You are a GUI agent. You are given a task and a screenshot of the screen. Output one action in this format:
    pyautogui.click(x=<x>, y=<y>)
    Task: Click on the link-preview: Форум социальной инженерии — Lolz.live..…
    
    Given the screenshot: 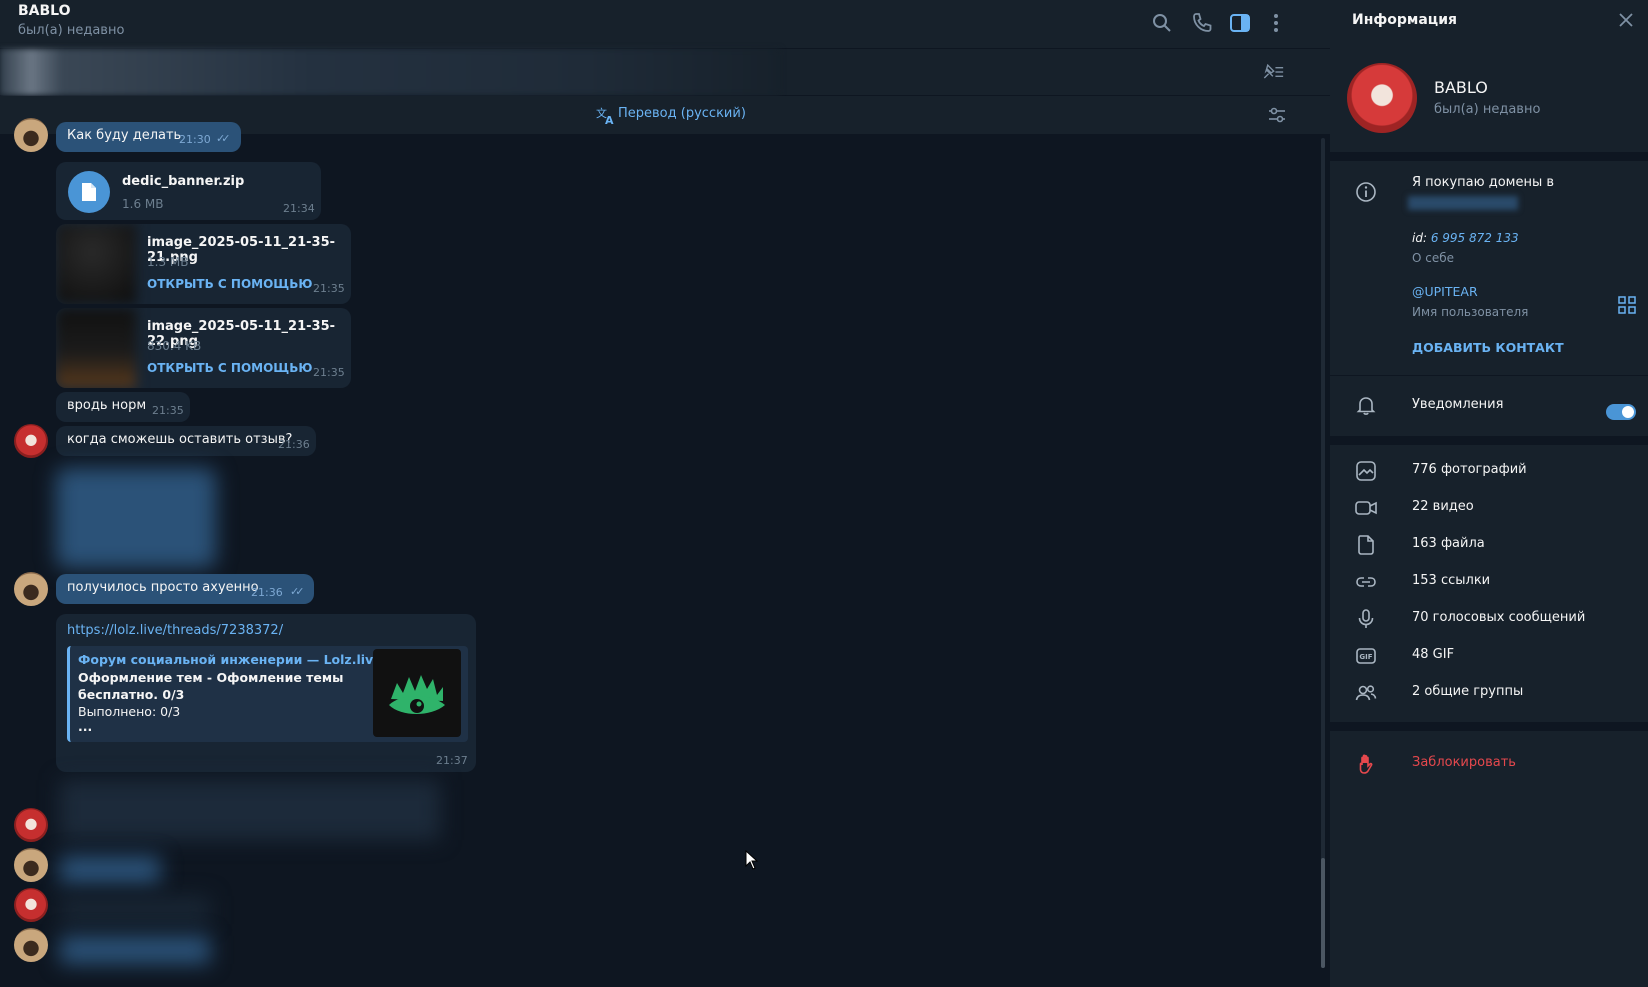 What is the action you would take?
    pyautogui.click(x=267, y=694)
    